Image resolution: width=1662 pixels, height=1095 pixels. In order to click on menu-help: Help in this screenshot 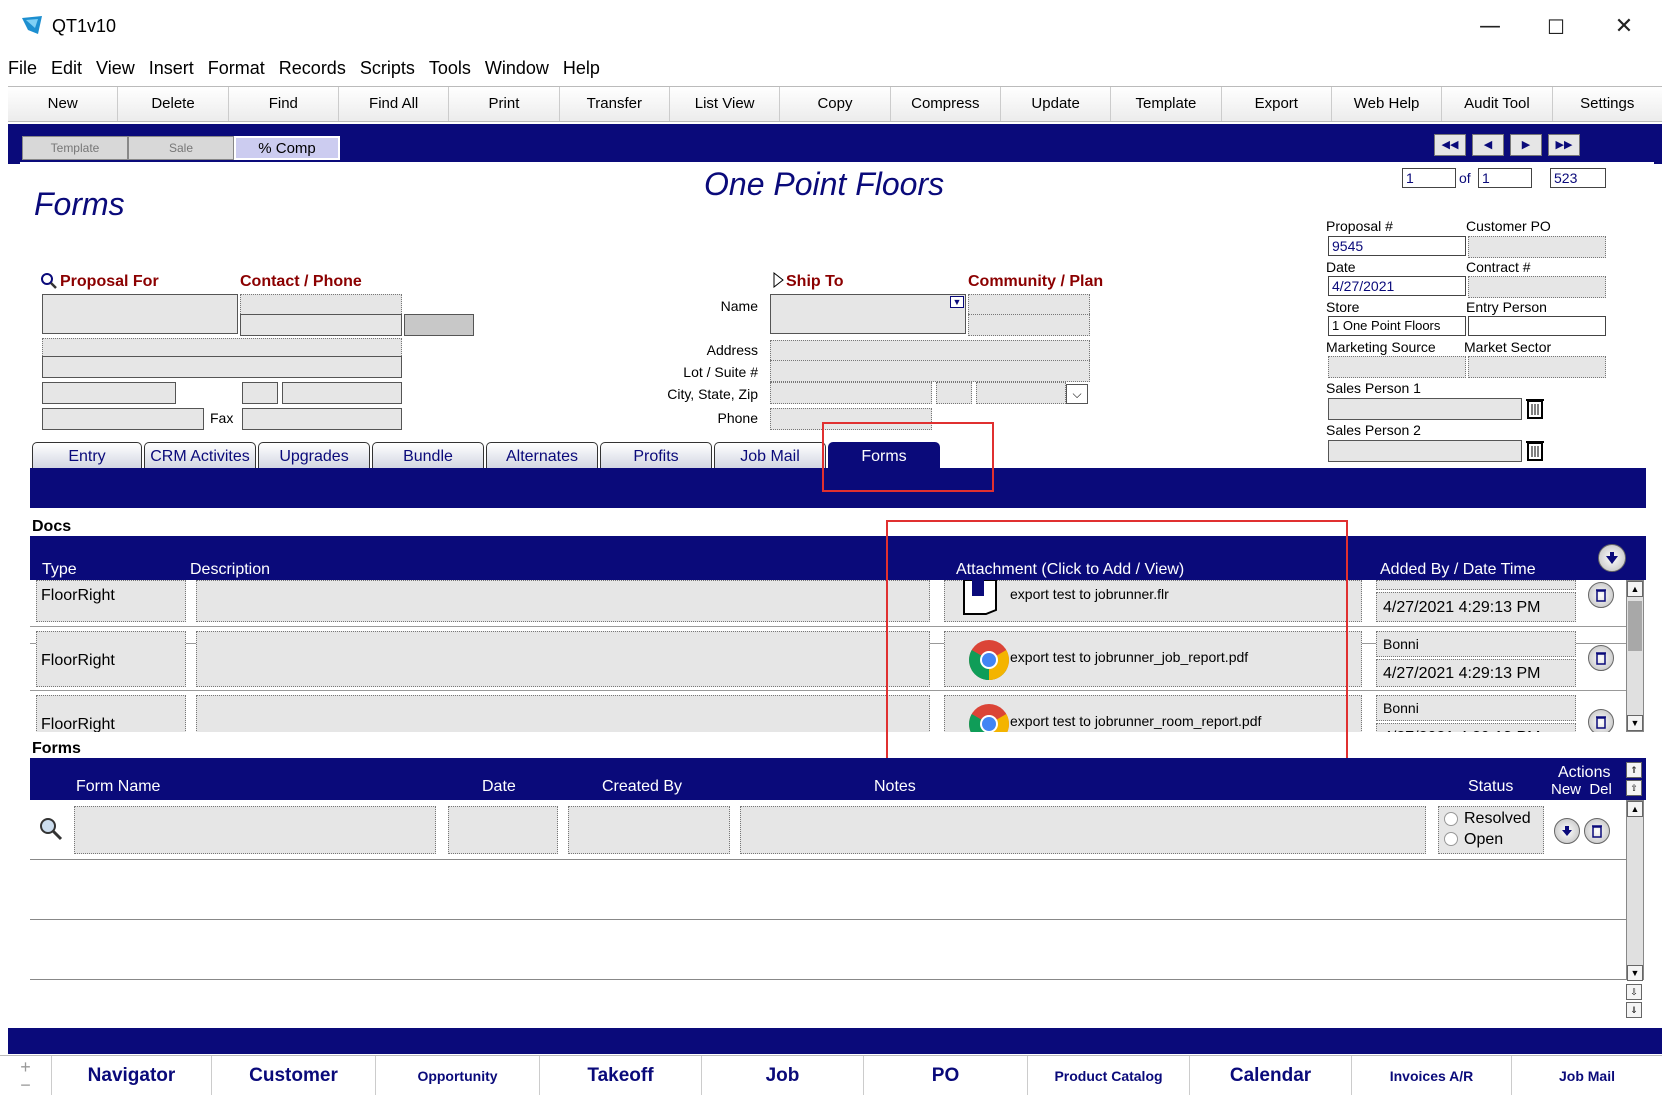, I will do `click(580, 65)`.